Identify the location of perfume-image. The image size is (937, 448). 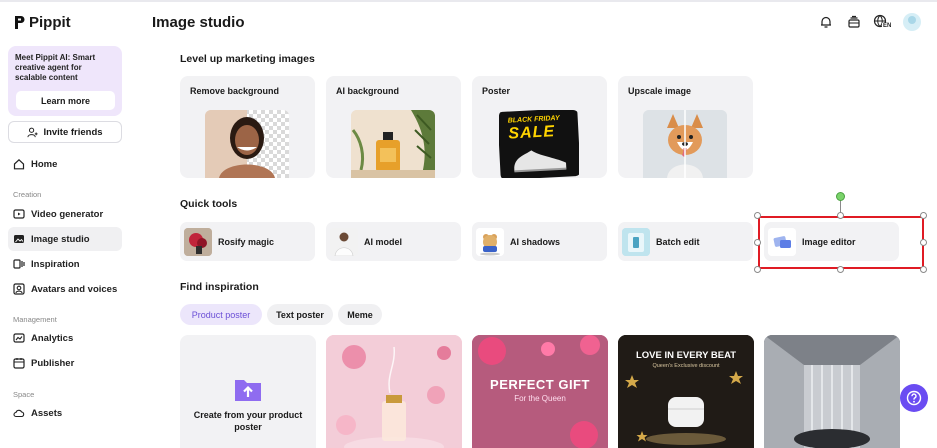
(394, 391).